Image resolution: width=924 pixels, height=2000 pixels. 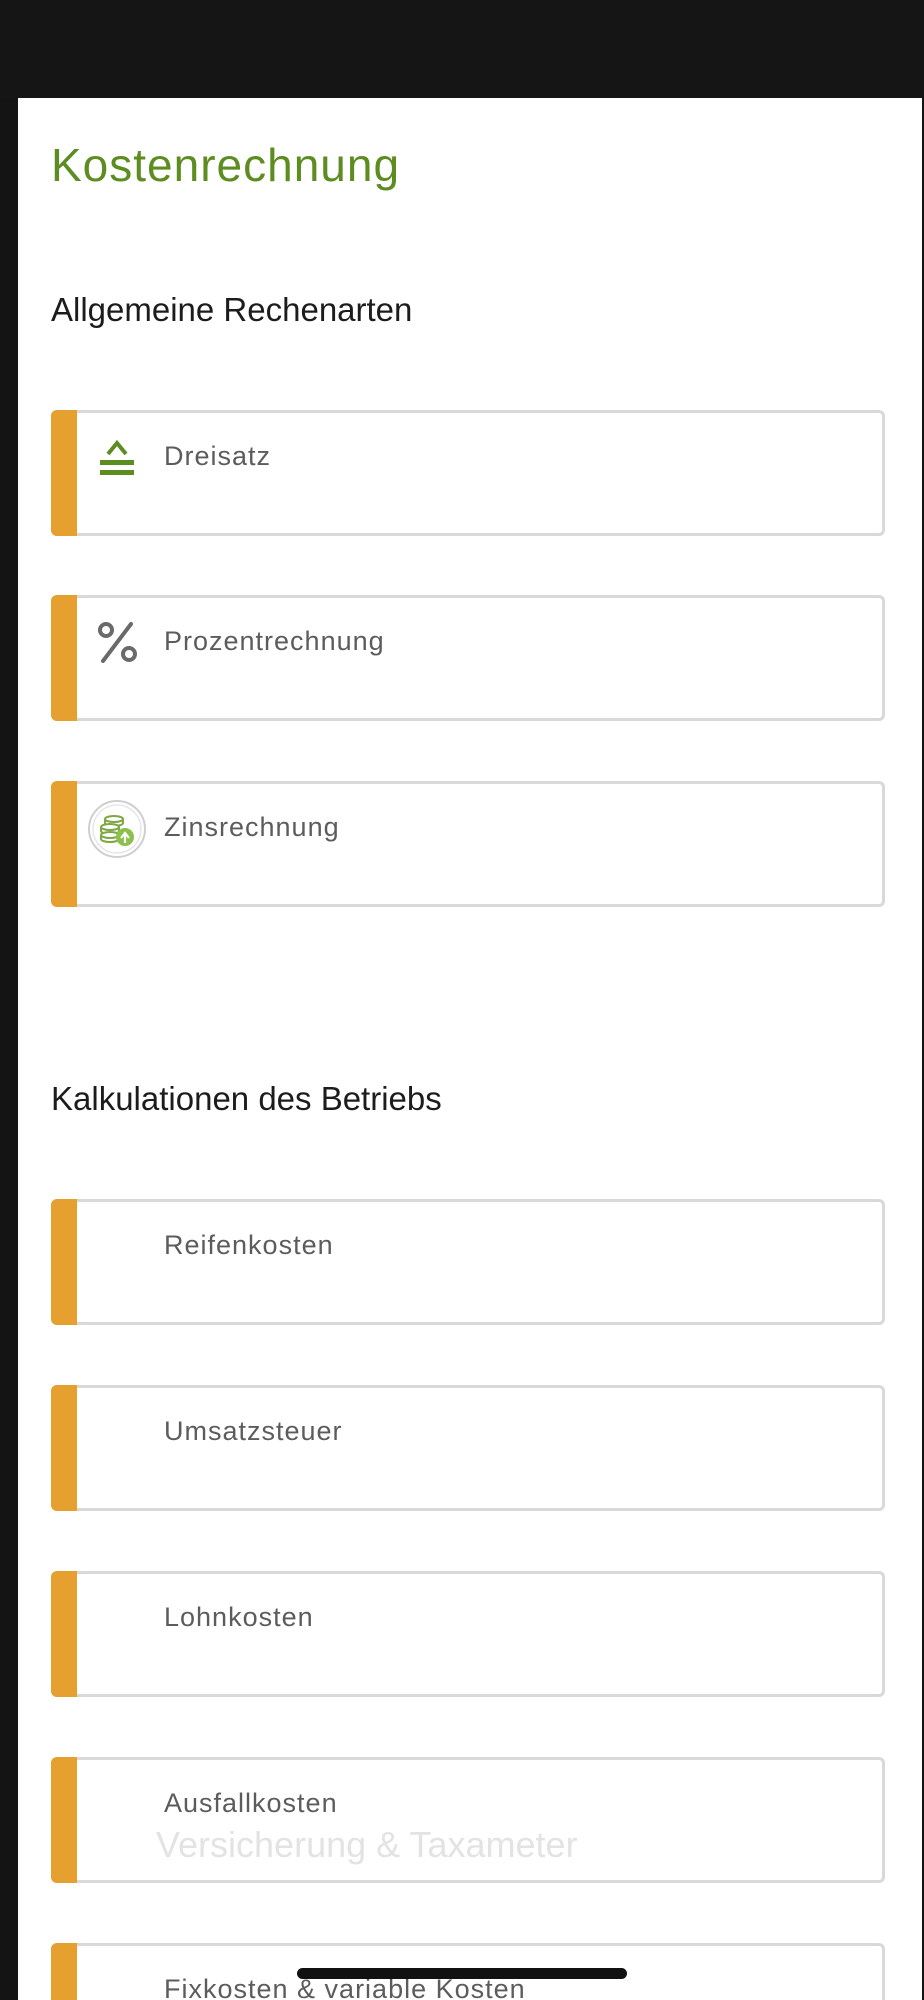 I want to click on coins-growth-icon, so click(x=117, y=828).